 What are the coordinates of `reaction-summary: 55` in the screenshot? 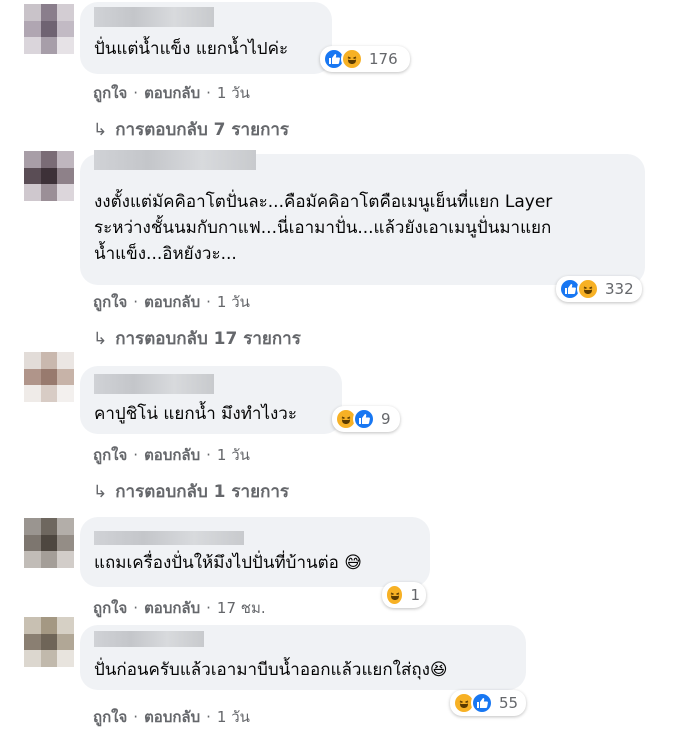 It's located at (488, 703).